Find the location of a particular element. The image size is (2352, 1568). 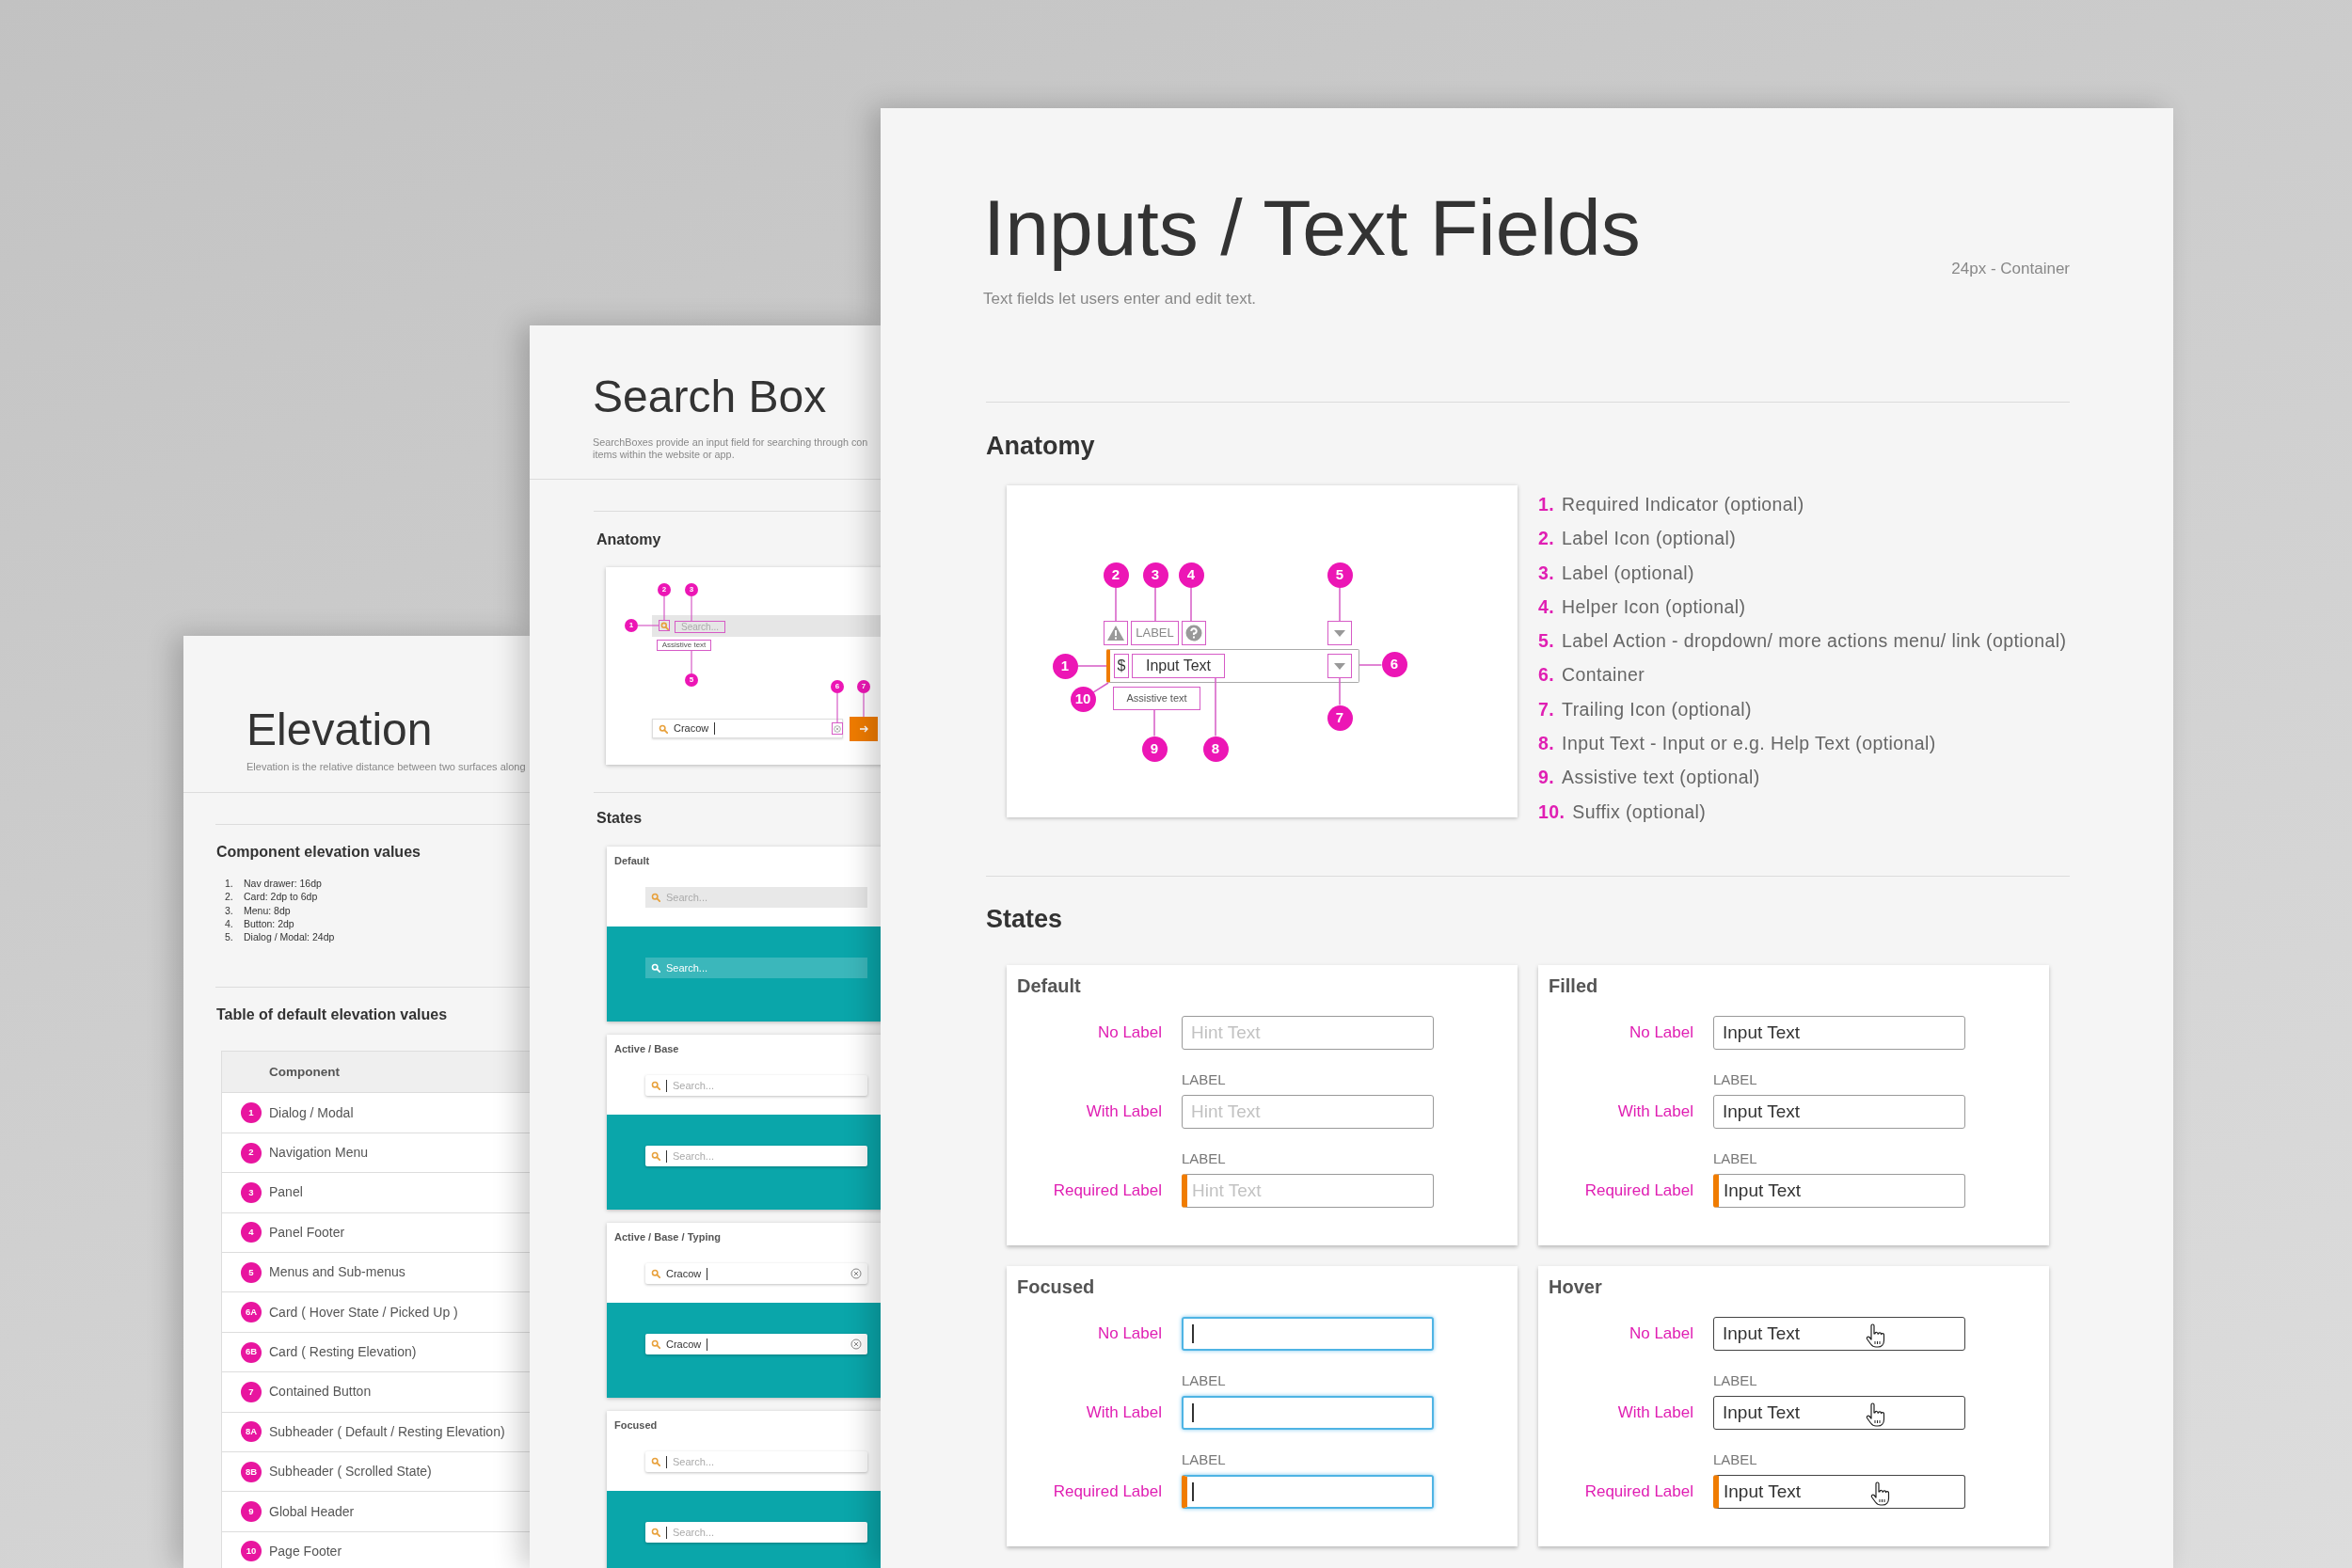

callout-number: 8 is located at coordinates (1215, 749).